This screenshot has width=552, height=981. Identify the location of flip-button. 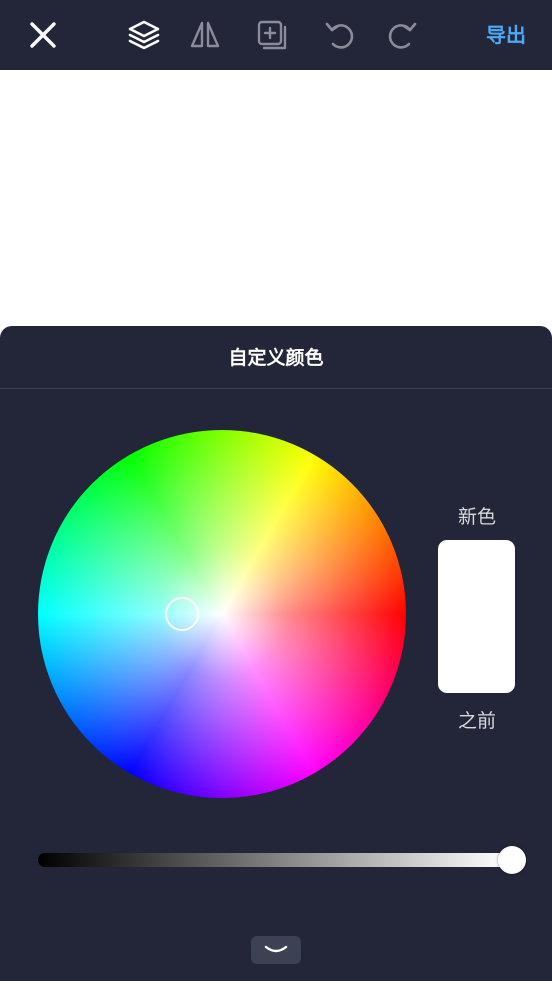
(205, 35).